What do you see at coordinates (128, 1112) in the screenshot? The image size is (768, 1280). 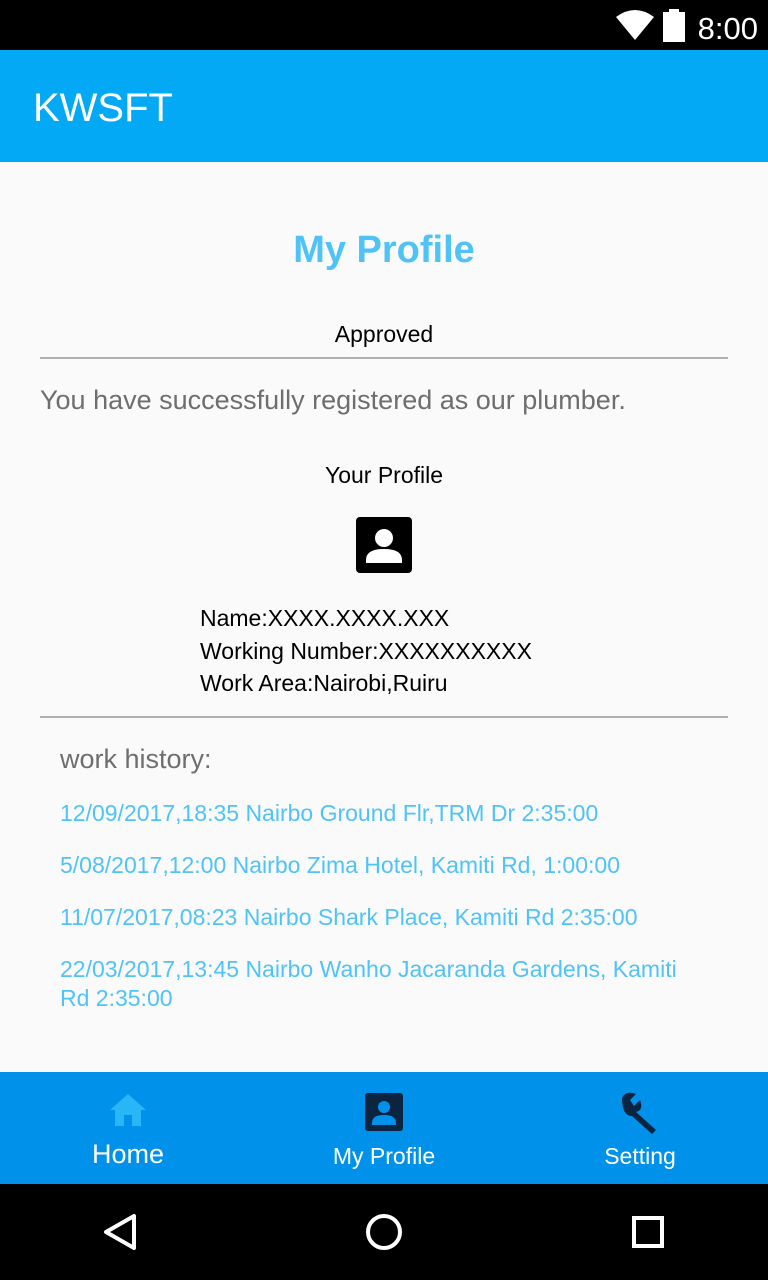 I see `home-icon` at bounding box center [128, 1112].